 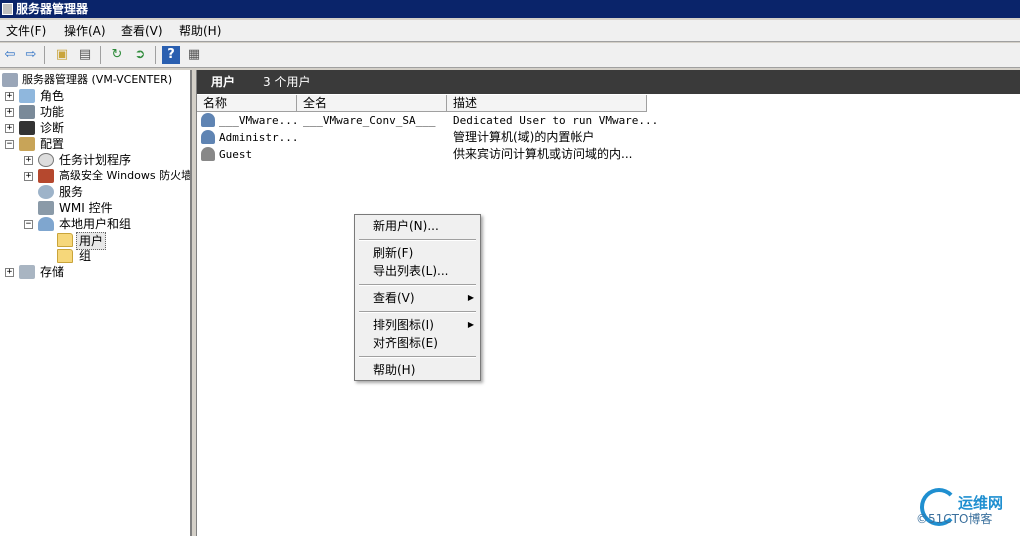 What do you see at coordinates (85, 31) in the screenshot?
I see `menu-action: 操作(A)` at bounding box center [85, 31].